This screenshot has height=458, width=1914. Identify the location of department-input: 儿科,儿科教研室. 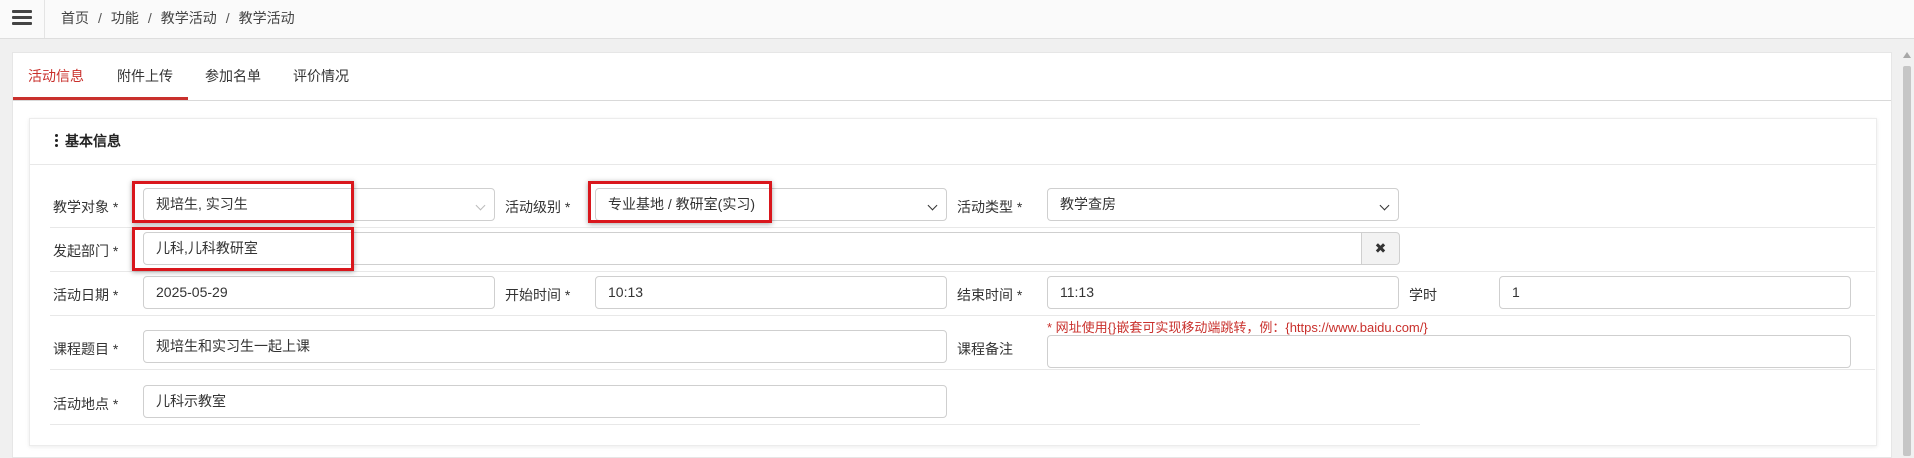
(752, 248).